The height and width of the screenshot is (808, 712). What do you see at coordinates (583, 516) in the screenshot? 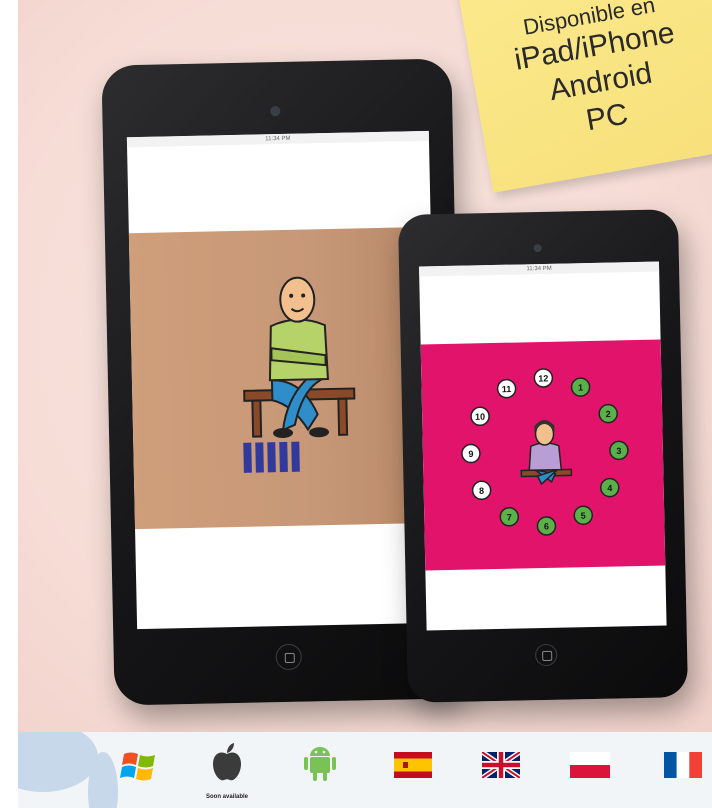
I see `clock-number: 5` at bounding box center [583, 516].